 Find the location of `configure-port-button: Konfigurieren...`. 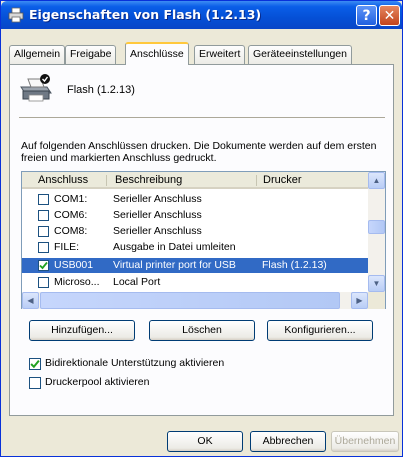

configure-port-button: Konfigurieren... is located at coordinates (320, 330).